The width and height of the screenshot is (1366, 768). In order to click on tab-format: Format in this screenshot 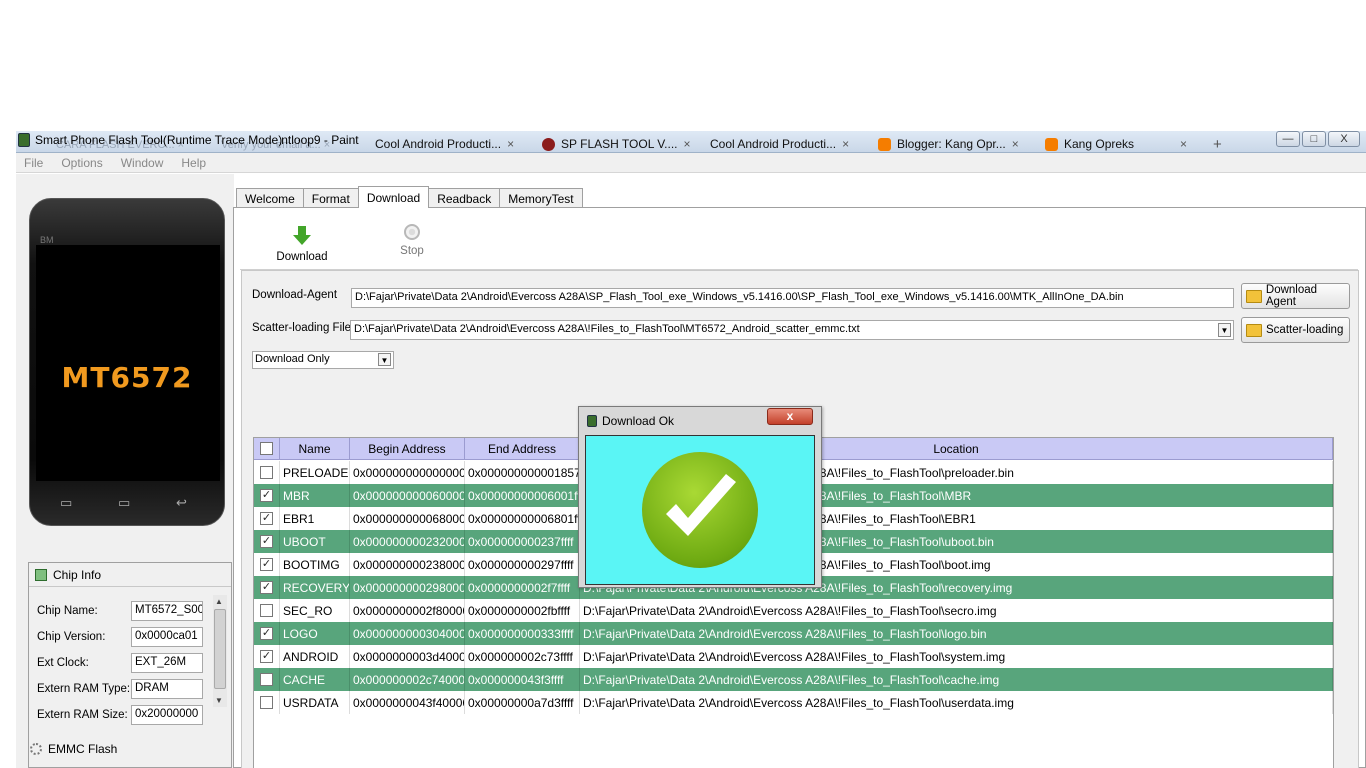, I will do `click(330, 198)`.